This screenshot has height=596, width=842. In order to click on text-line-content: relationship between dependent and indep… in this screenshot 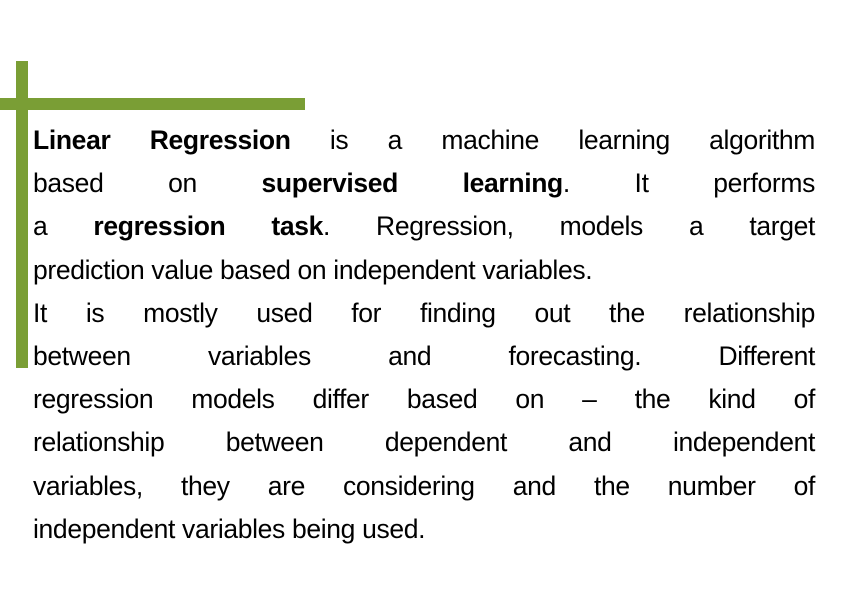, I will do `click(424, 442)`.